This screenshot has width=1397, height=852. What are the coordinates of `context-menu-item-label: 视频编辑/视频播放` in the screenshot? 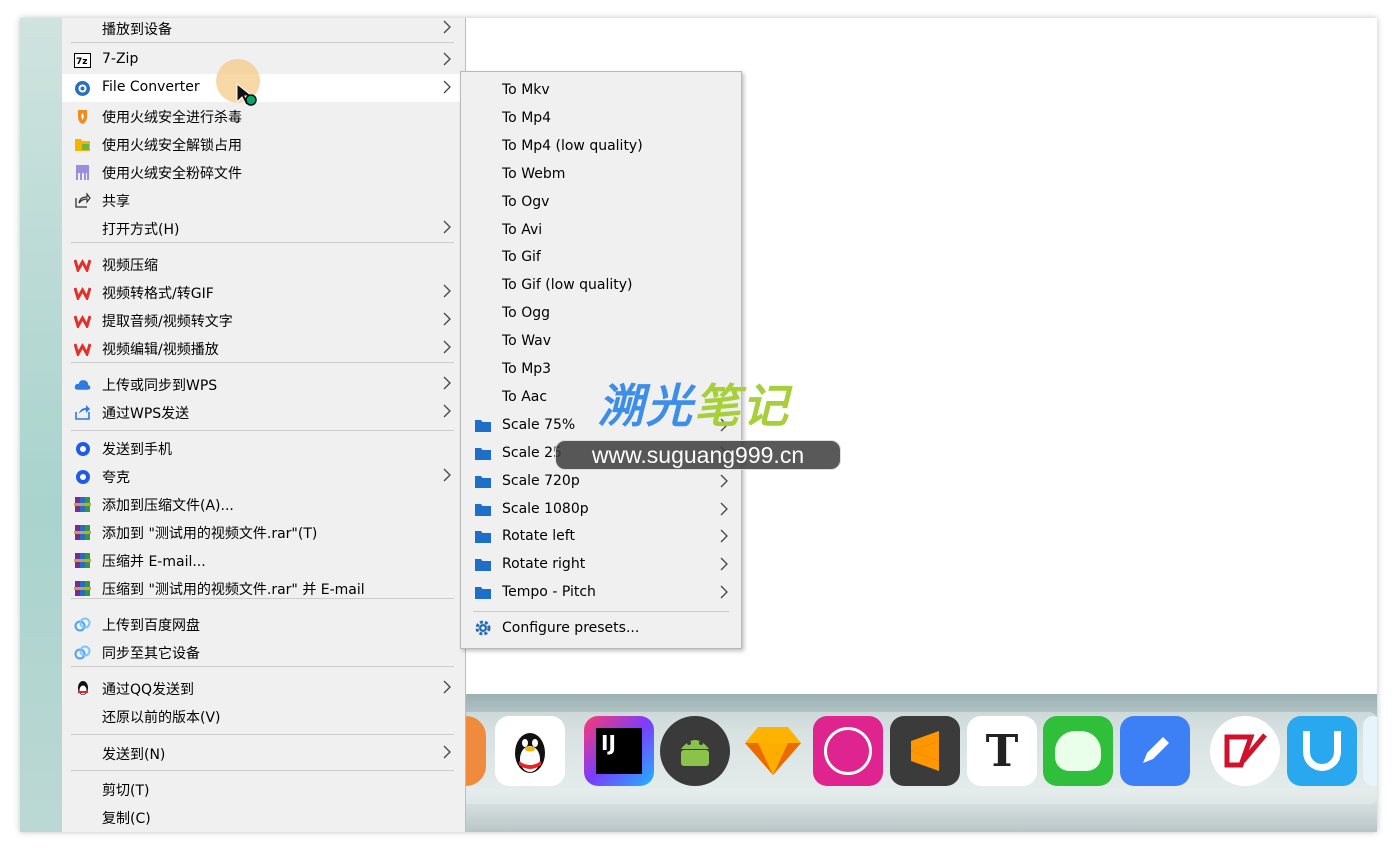 It's located at (160, 350).